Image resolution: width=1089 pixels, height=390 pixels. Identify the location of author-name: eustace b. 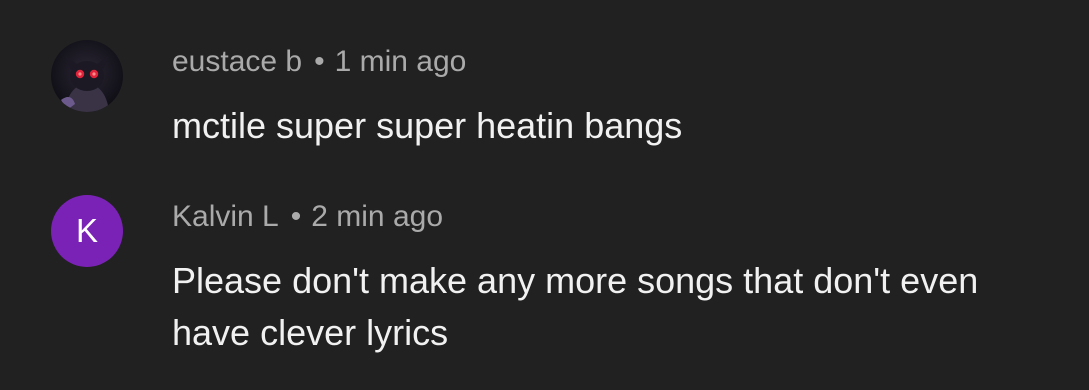
(237, 61).